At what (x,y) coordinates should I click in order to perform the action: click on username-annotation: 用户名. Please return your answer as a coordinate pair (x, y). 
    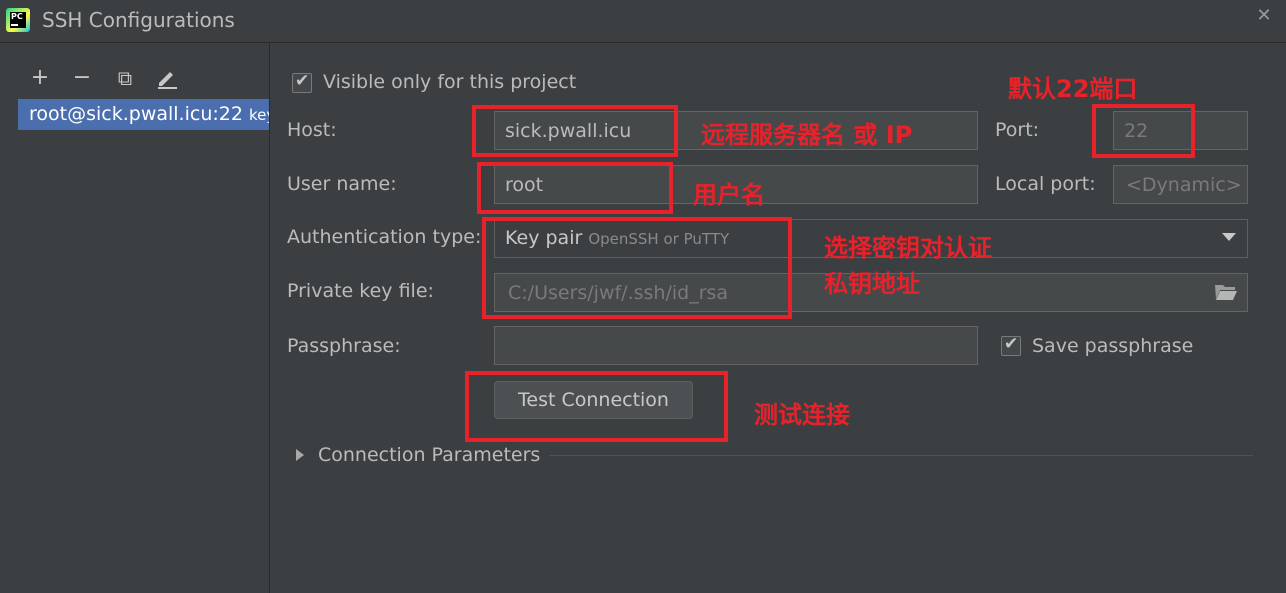
    Looking at the image, I should click on (729, 195).